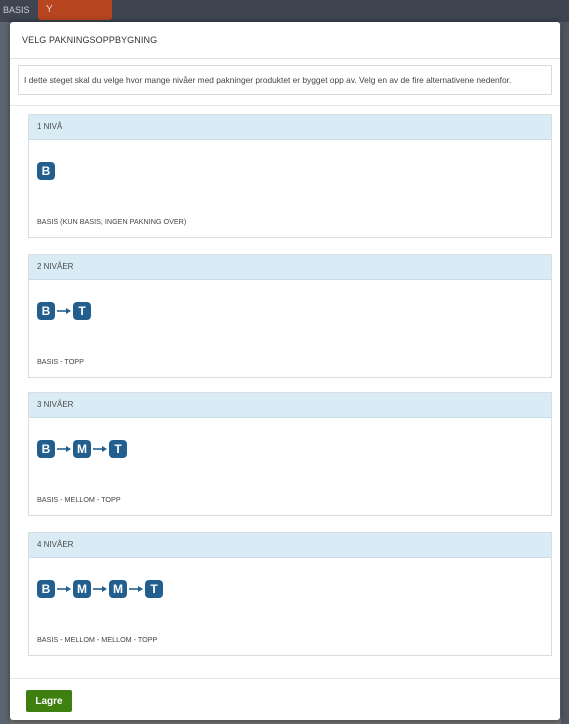 This screenshot has width=569, height=724. What do you see at coordinates (97, 639) in the screenshot?
I see `option-label: BASIS - MELLOM - MELLOM - TOPP` at bounding box center [97, 639].